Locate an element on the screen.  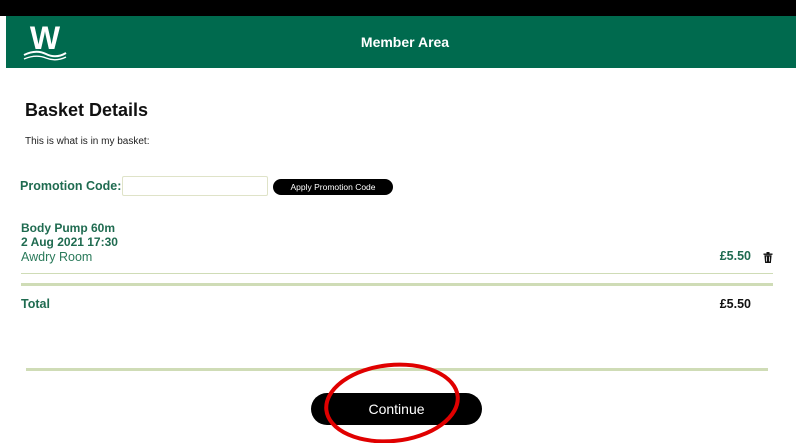
basket-intro-text: This is what is in my basket: is located at coordinates (87, 141).